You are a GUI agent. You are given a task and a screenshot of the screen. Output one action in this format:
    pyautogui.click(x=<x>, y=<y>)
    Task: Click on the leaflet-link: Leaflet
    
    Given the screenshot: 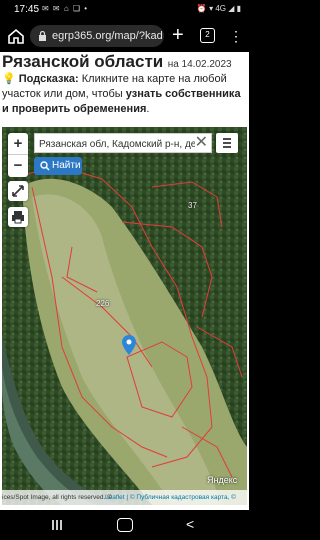 What is the action you would take?
    pyautogui.click(x=115, y=497)
    